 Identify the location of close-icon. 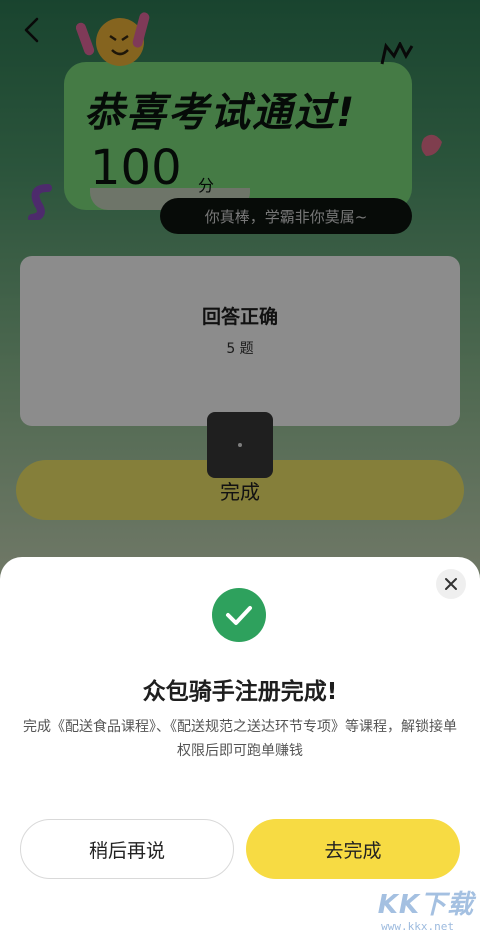
(451, 584).